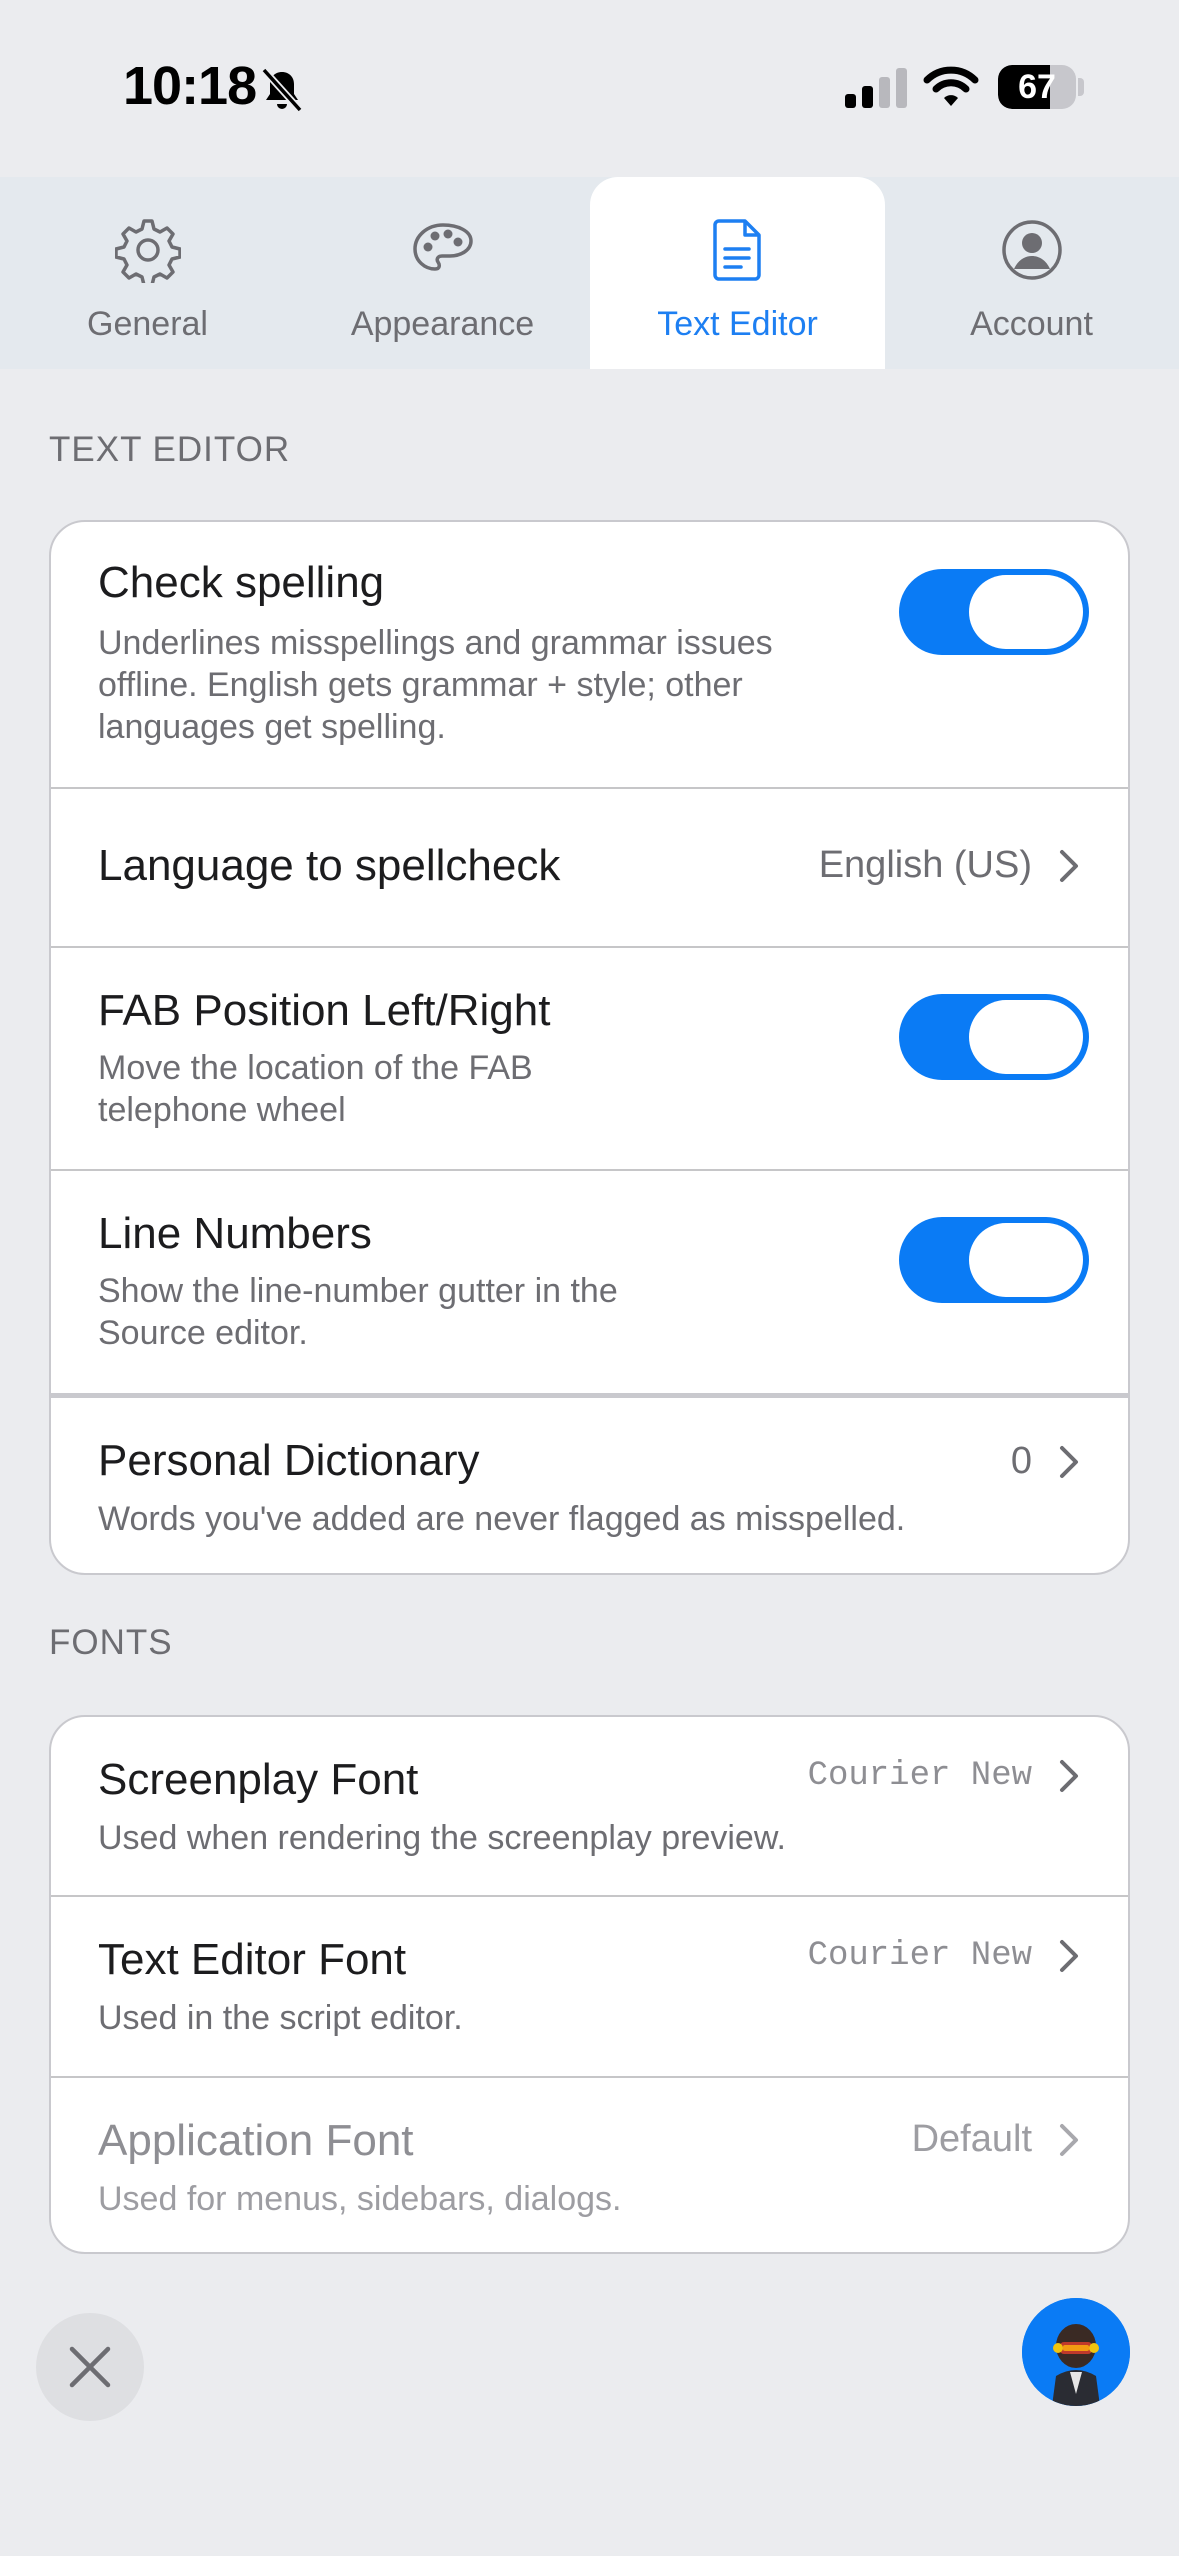 The width and height of the screenshot is (1179, 2556). Describe the element at coordinates (1081, 87) in the screenshot. I see `battery-nub` at that location.